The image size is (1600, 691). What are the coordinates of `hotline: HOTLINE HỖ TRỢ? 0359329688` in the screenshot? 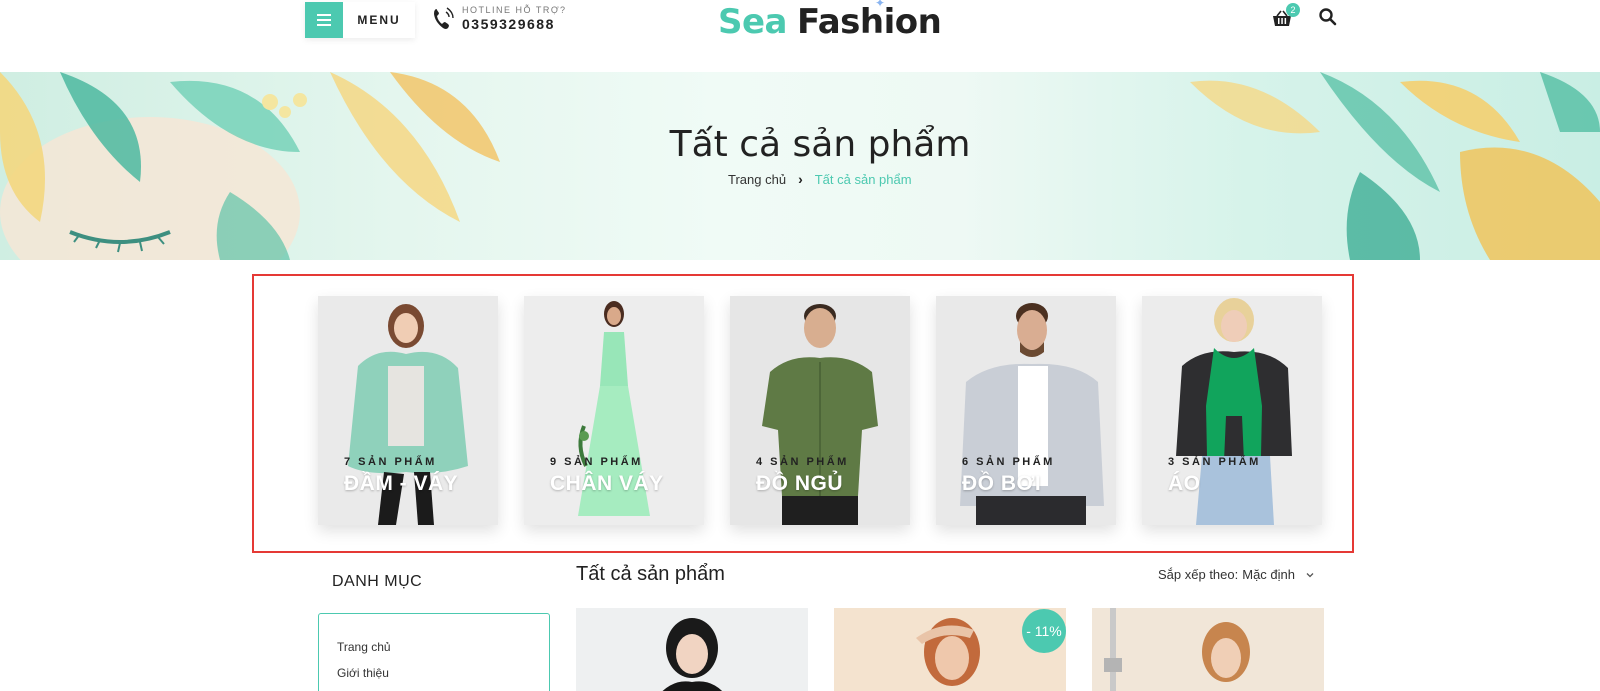 It's located at (499, 18).